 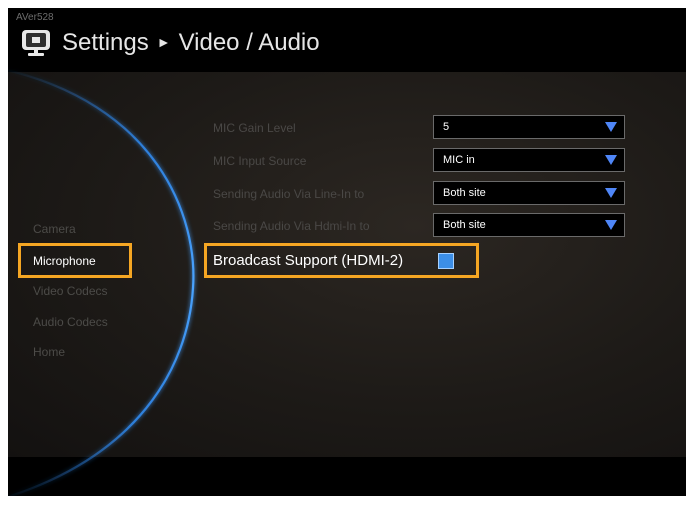 I want to click on sidebar-item-camera: Camera, so click(x=54, y=229).